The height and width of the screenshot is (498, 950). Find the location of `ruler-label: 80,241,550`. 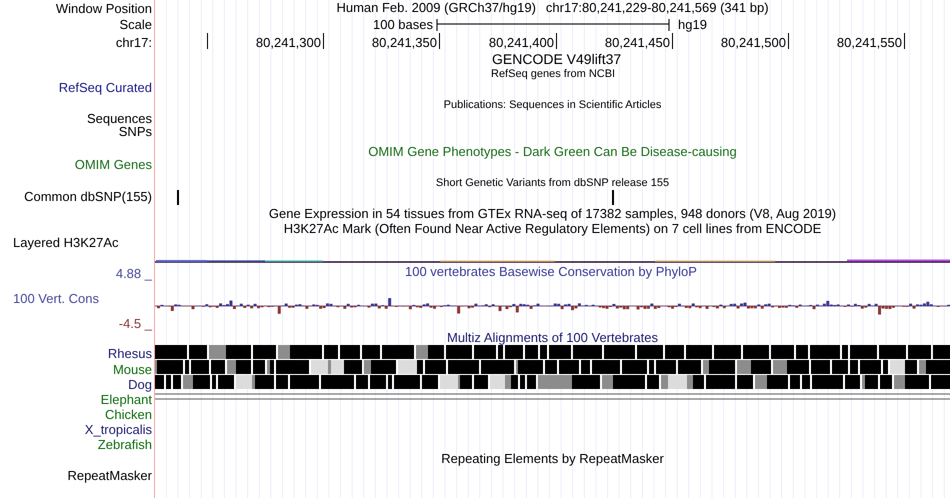

ruler-label: 80,241,550 is located at coordinates (869, 42).